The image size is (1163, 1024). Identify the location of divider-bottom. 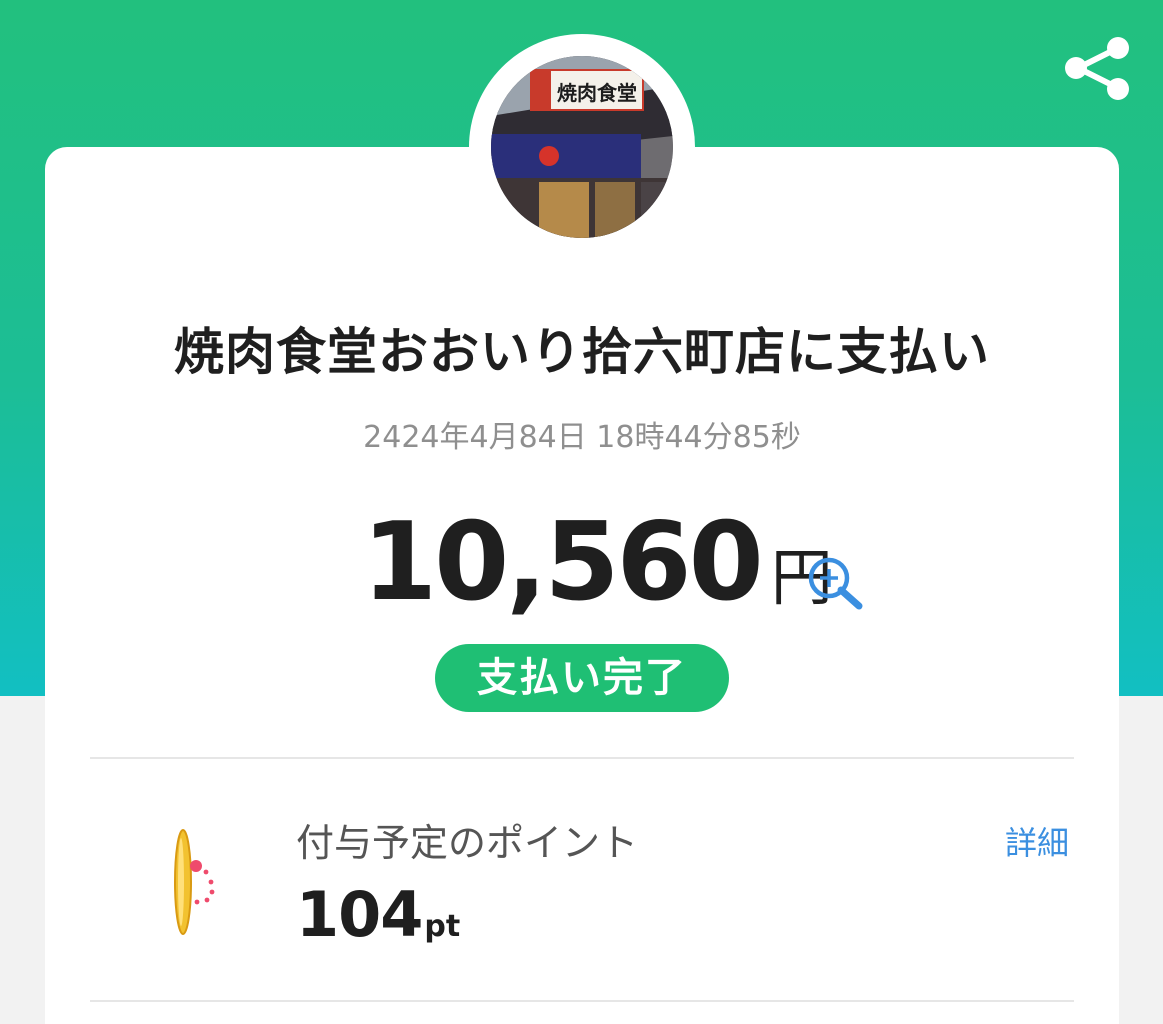
(582, 1001).